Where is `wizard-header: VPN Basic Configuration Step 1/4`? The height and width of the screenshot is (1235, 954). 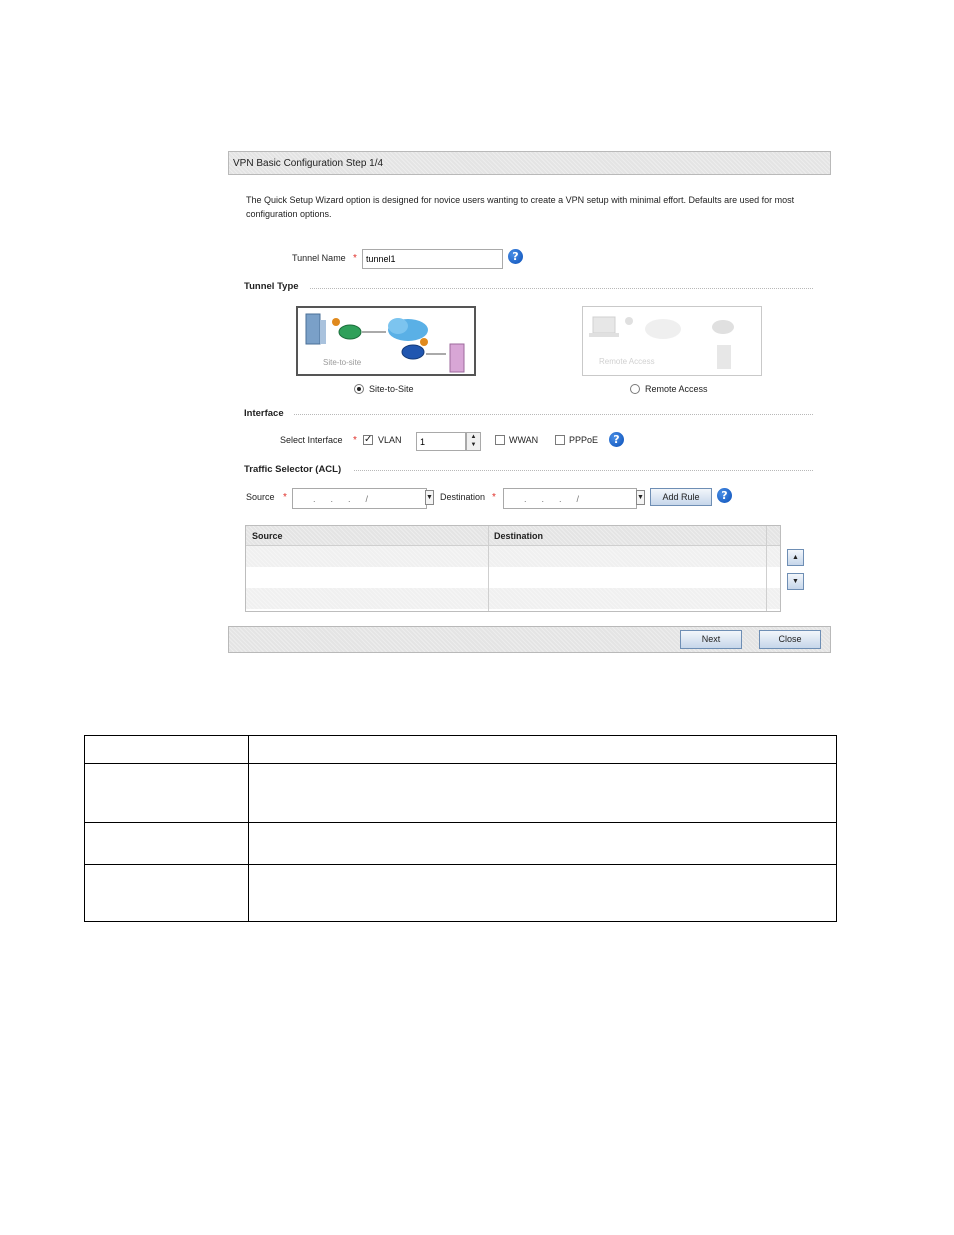
wizard-header: VPN Basic Configuration Step 1/4 is located at coordinates (529, 163).